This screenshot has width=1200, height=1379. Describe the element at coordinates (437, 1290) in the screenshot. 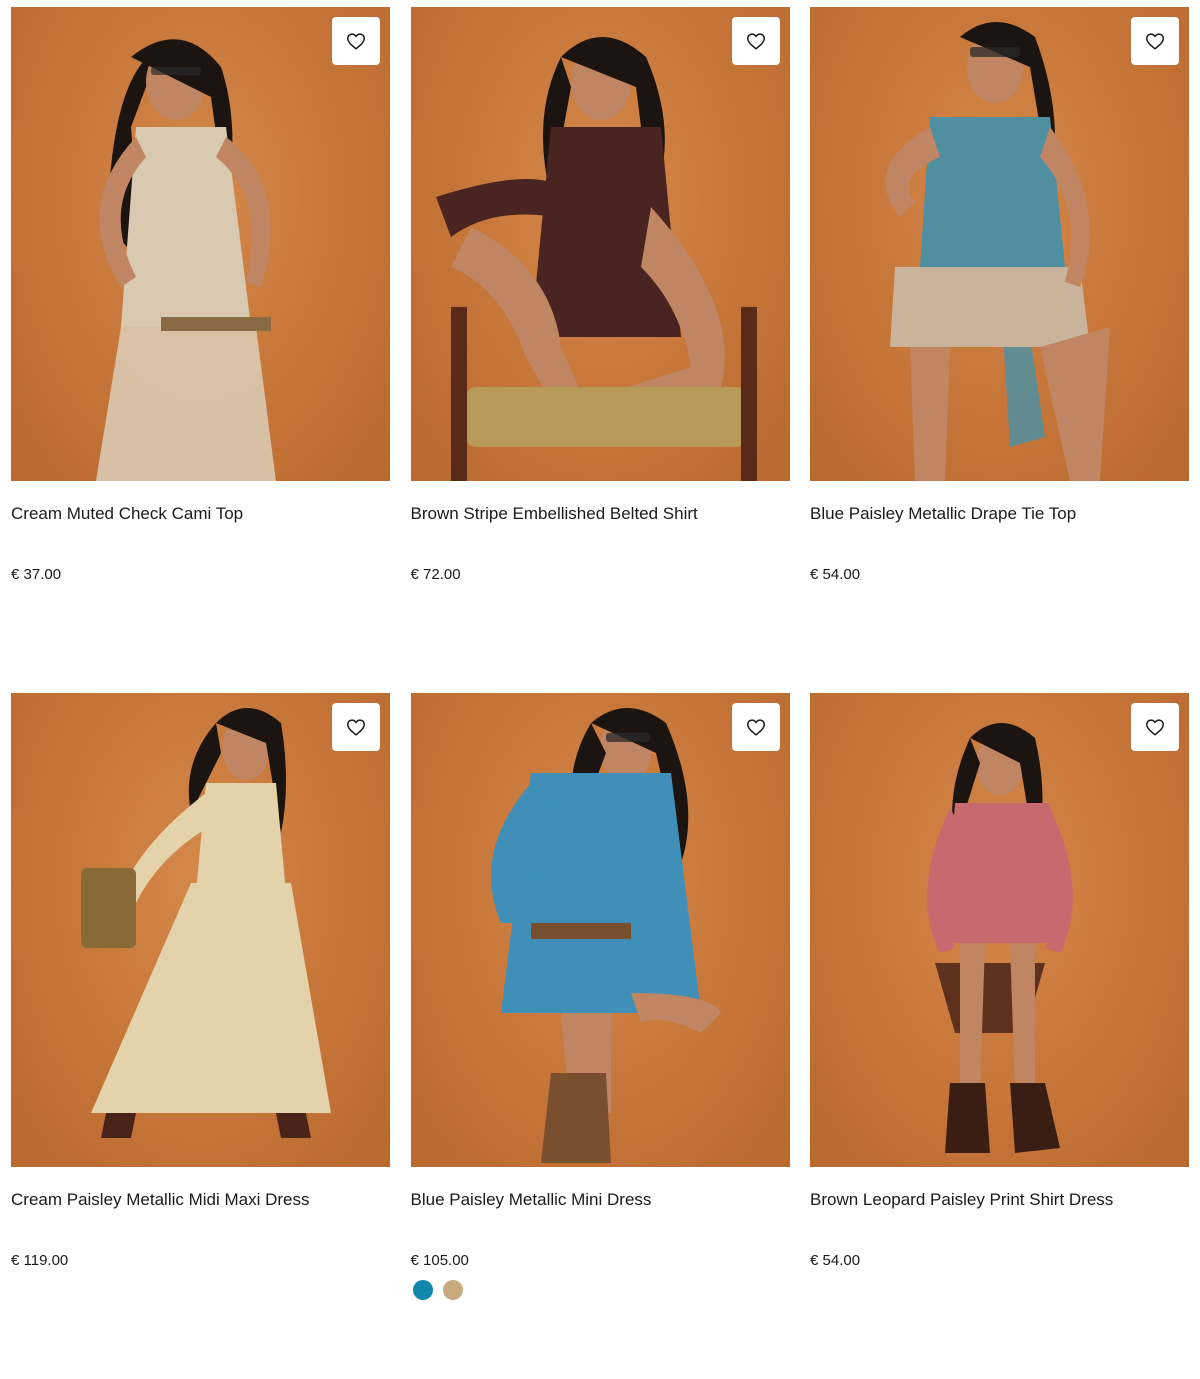

I see `color-swatches` at that location.